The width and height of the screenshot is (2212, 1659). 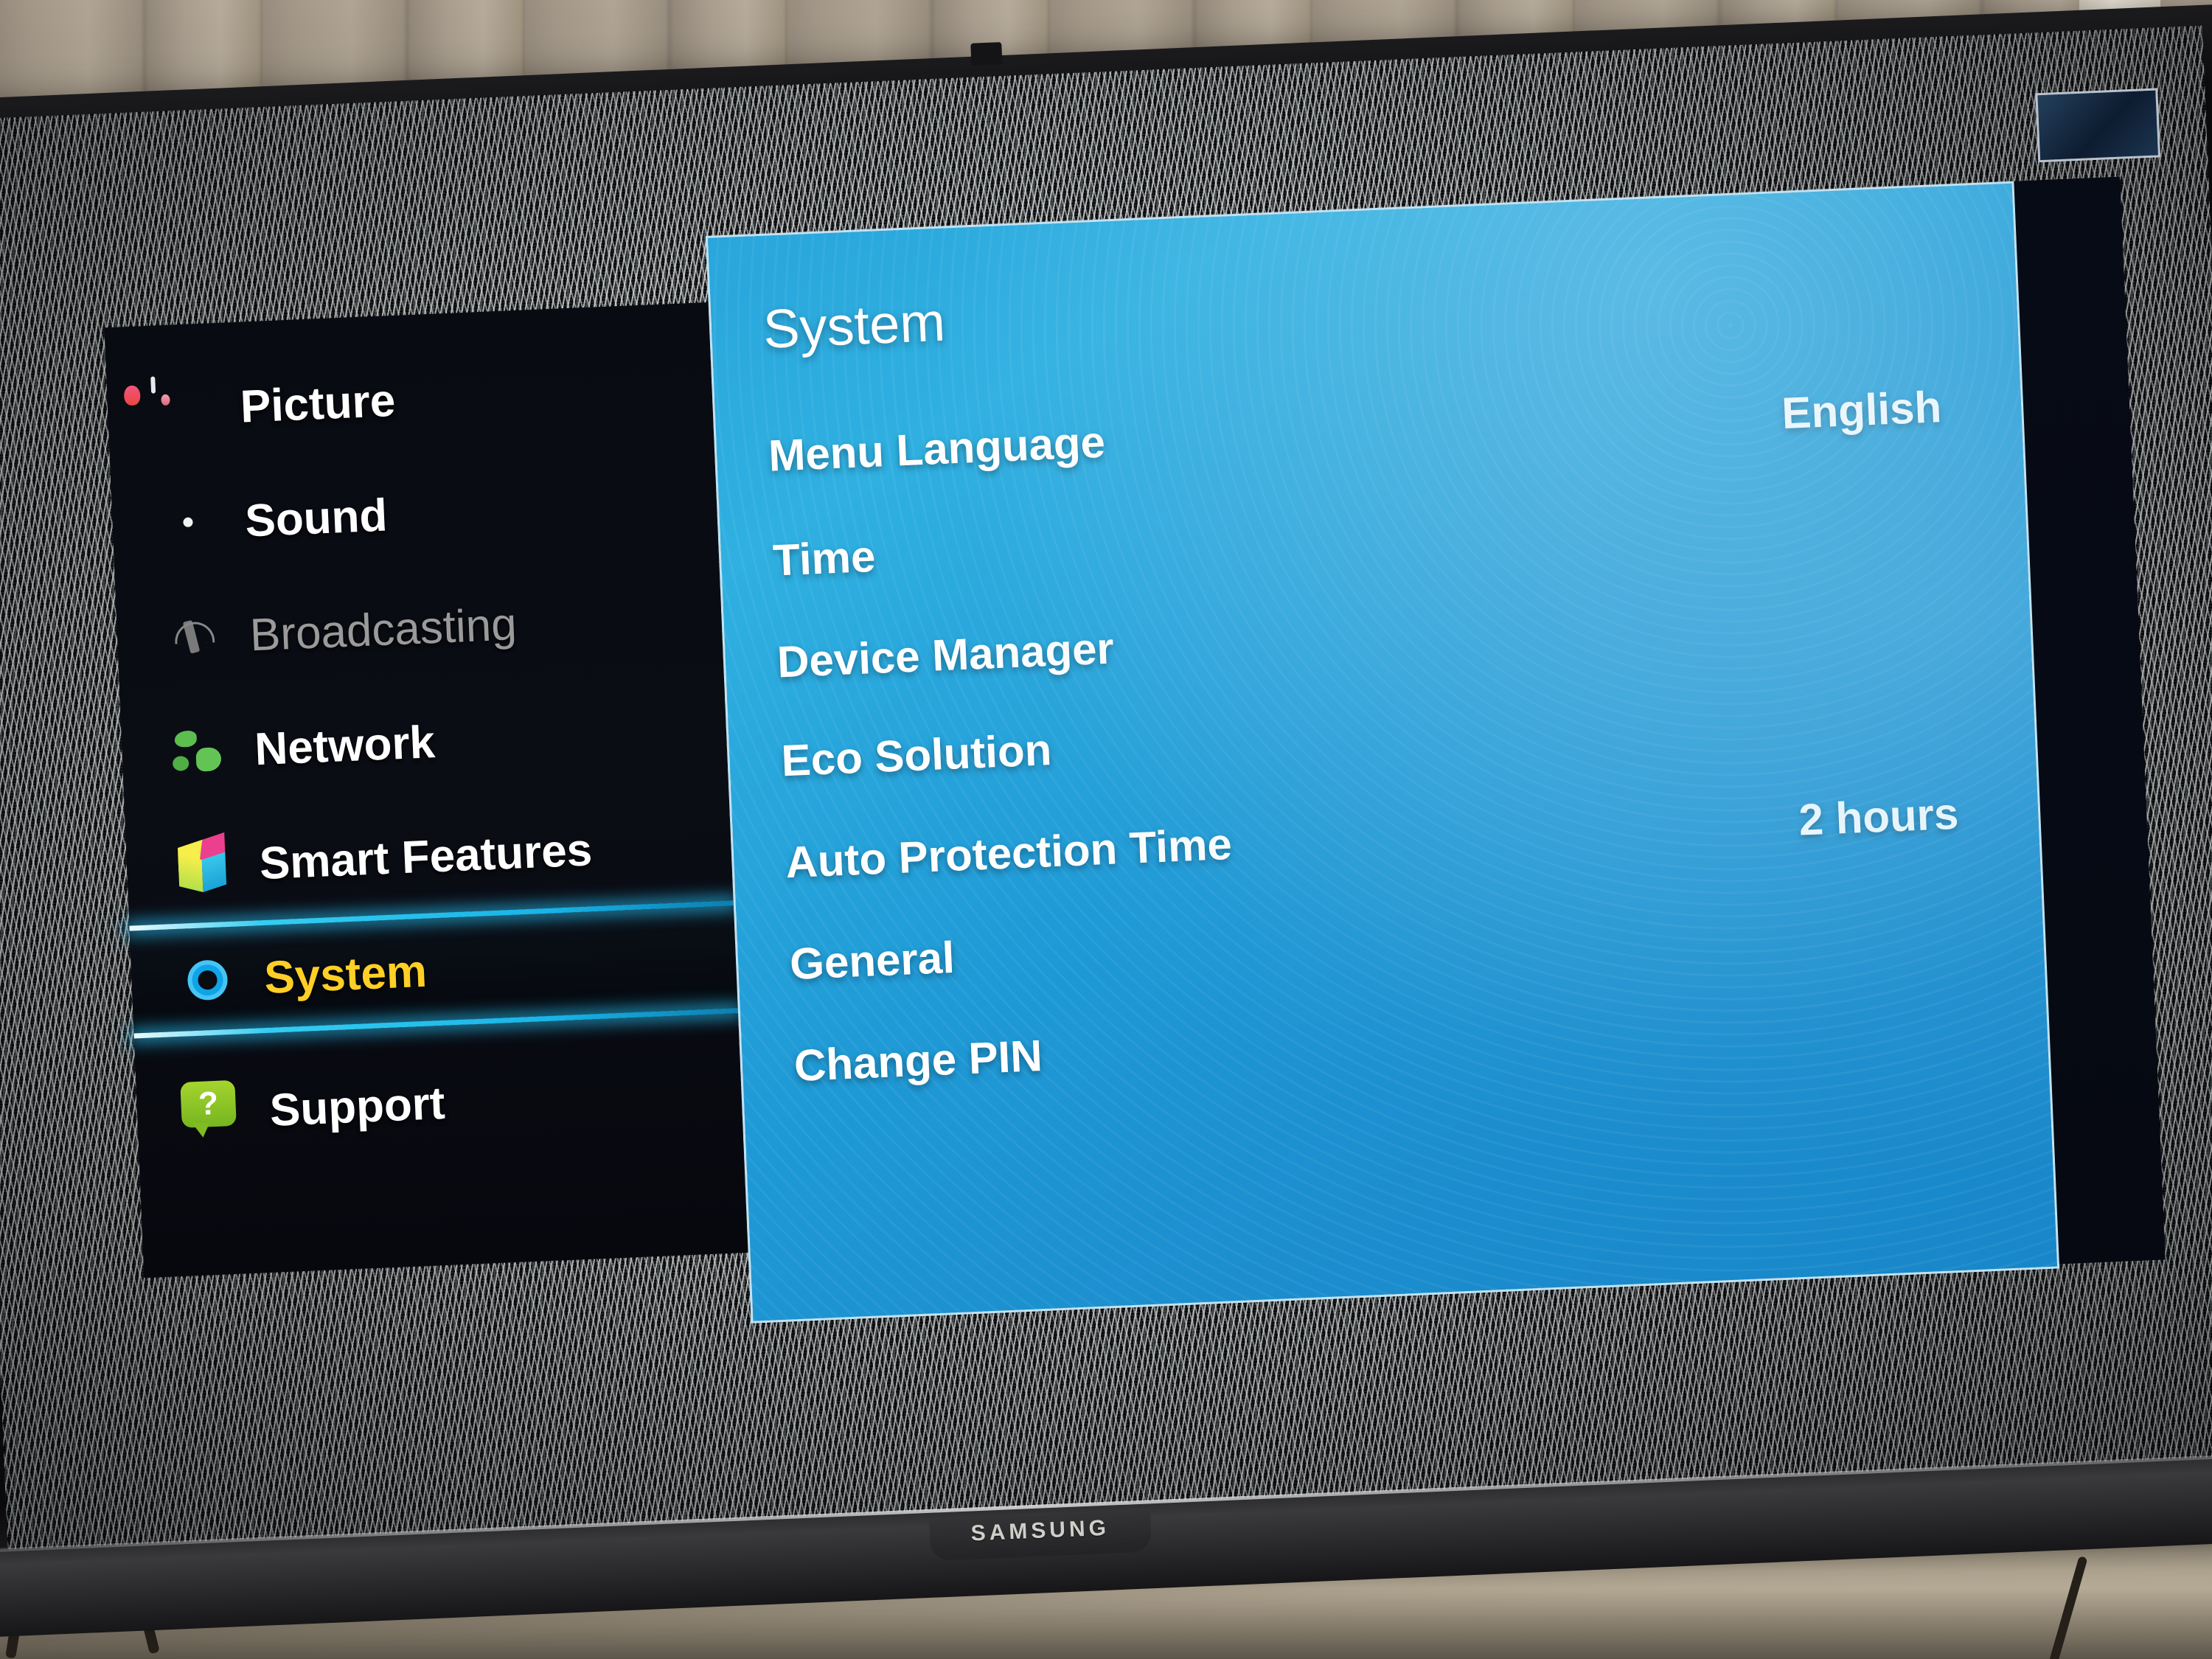 What do you see at coordinates (1879, 816) in the screenshot?
I see `setting-value: 2 hours` at bounding box center [1879, 816].